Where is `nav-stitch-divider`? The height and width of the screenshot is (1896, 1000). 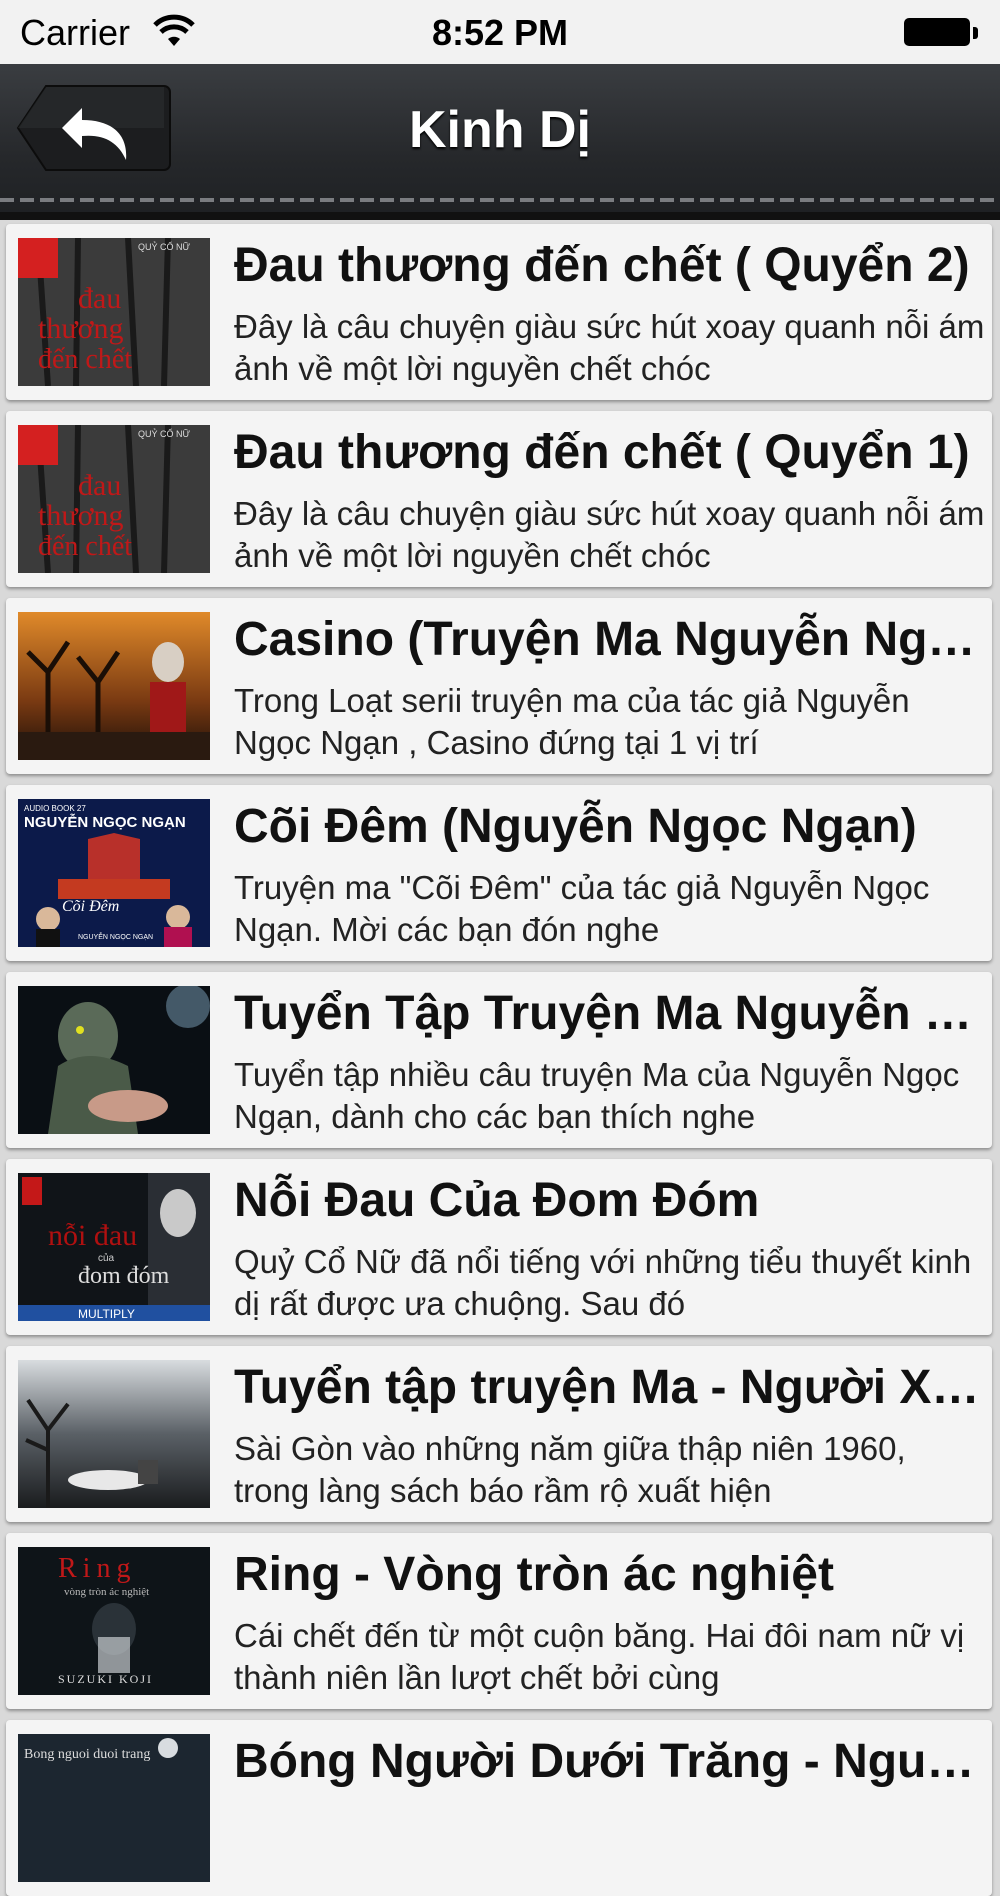 nav-stitch-divider is located at coordinates (500, 200).